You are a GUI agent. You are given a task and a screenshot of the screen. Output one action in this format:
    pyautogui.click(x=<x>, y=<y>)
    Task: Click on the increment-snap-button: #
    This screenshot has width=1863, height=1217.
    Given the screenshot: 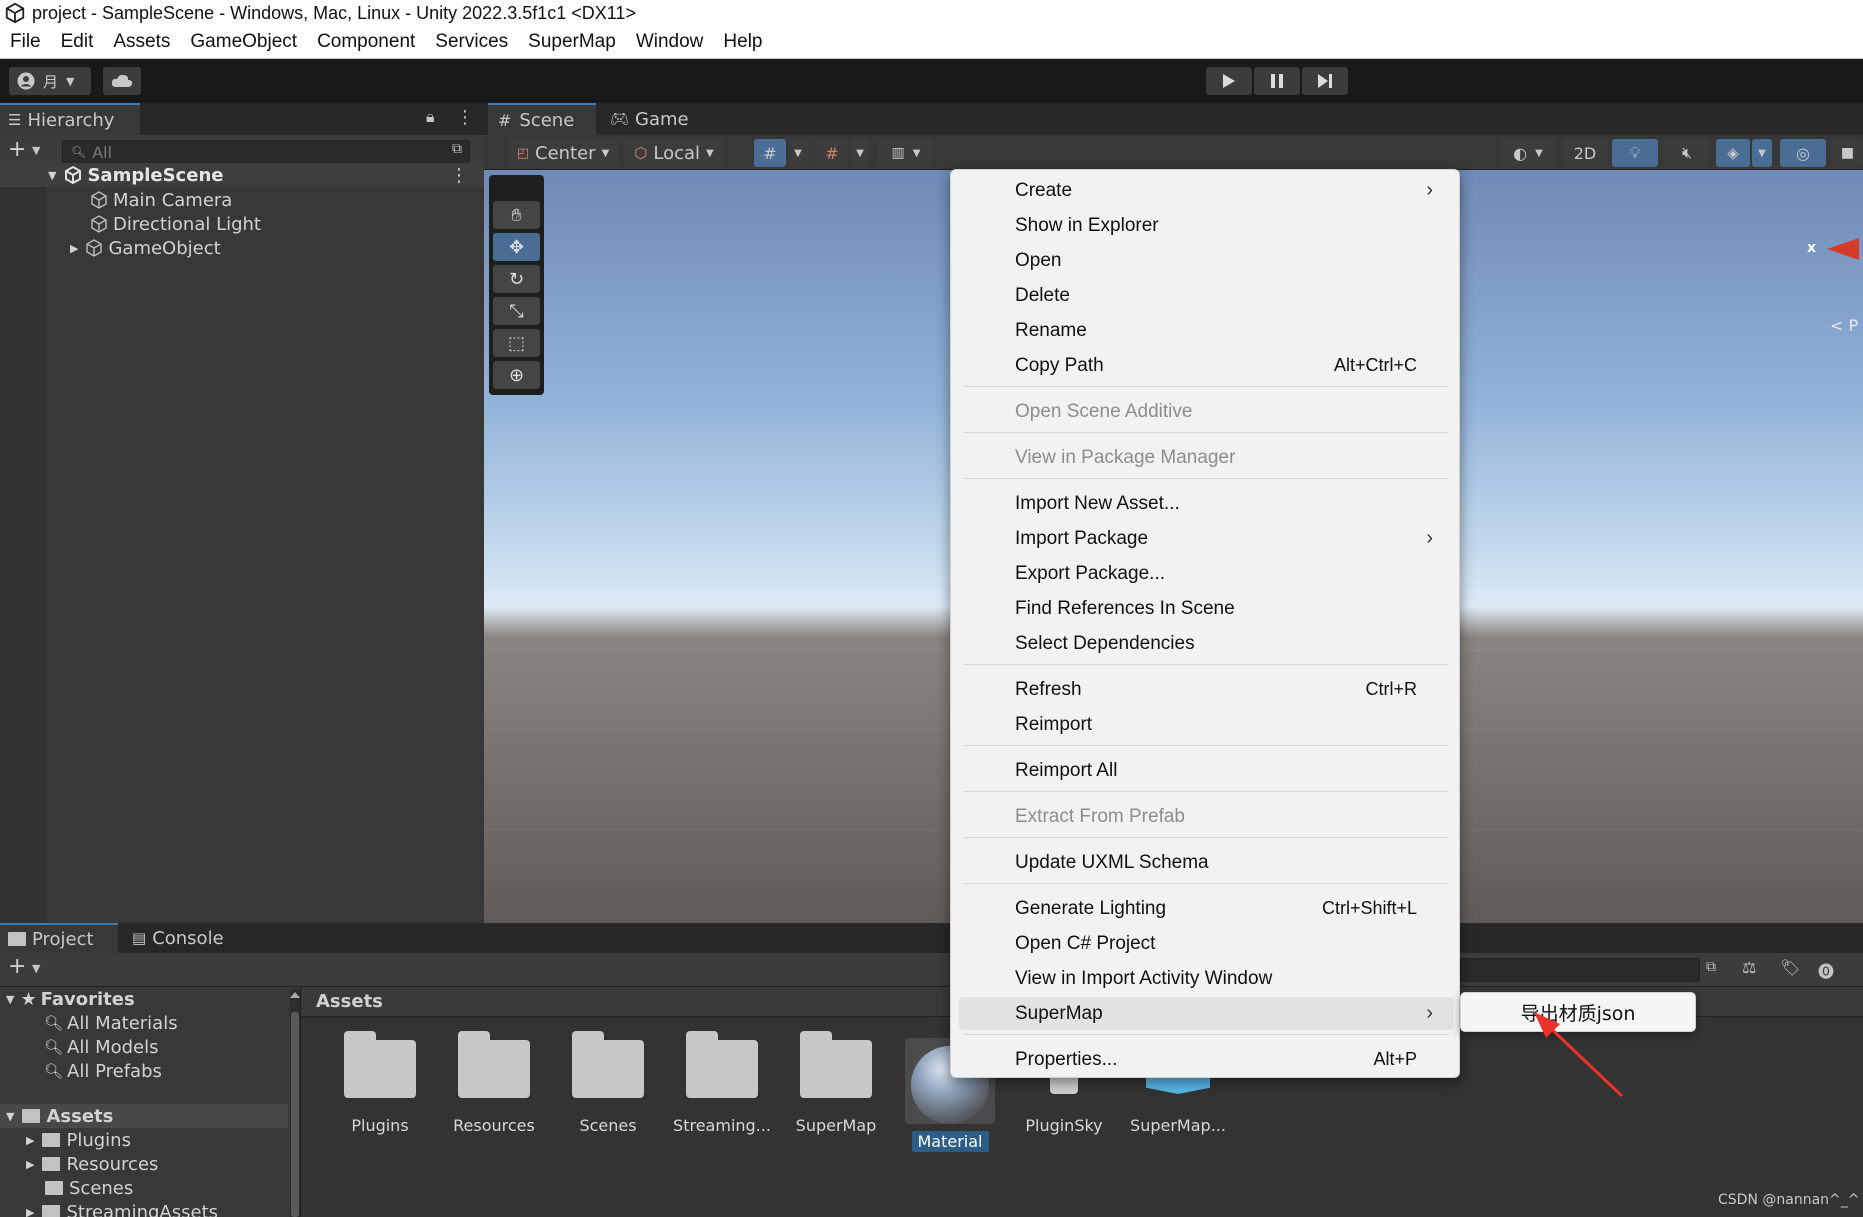 What is the action you would take?
    pyautogui.click(x=832, y=153)
    